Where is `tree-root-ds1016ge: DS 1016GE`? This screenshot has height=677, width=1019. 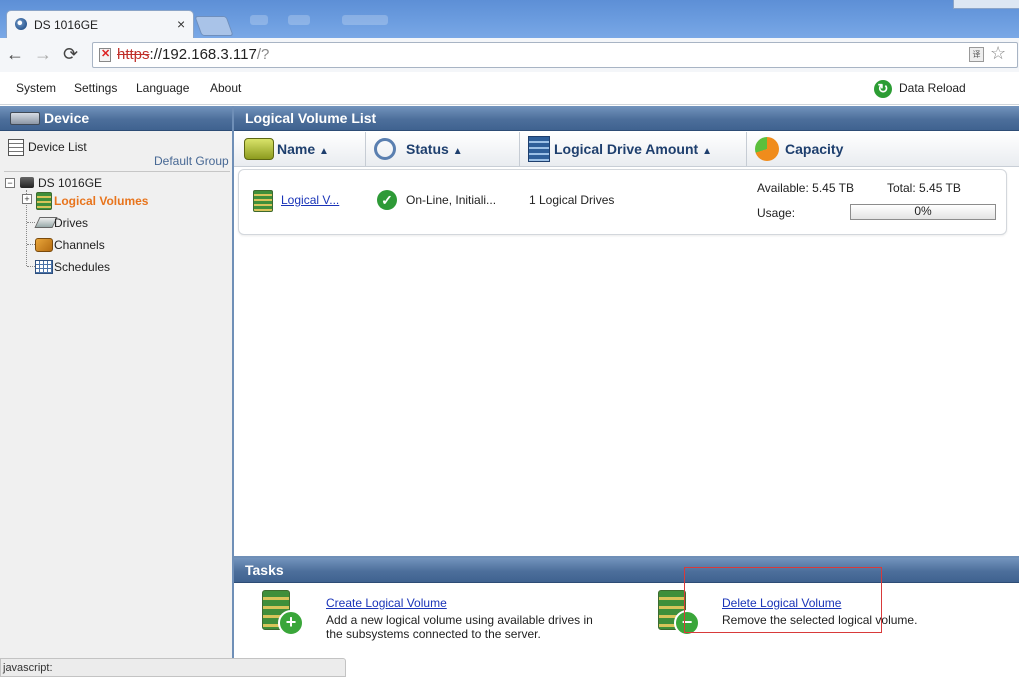 tree-root-ds1016ge: DS 1016GE is located at coordinates (70, 183).